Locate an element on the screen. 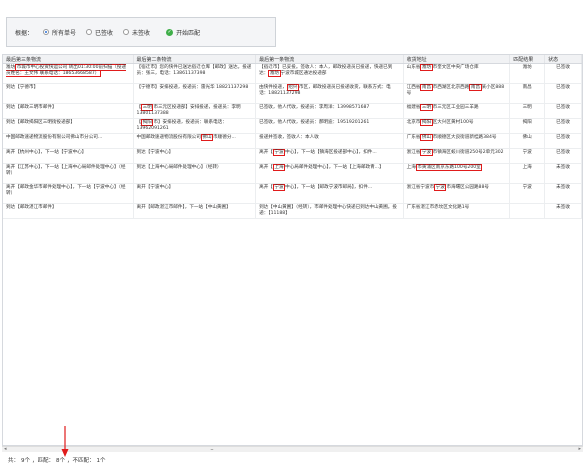 The image size is (585, 467). table-cell: 江西省 南昌 市西湖区北京西路 南昌 某小区888号 is located at coordinates (457, 93).